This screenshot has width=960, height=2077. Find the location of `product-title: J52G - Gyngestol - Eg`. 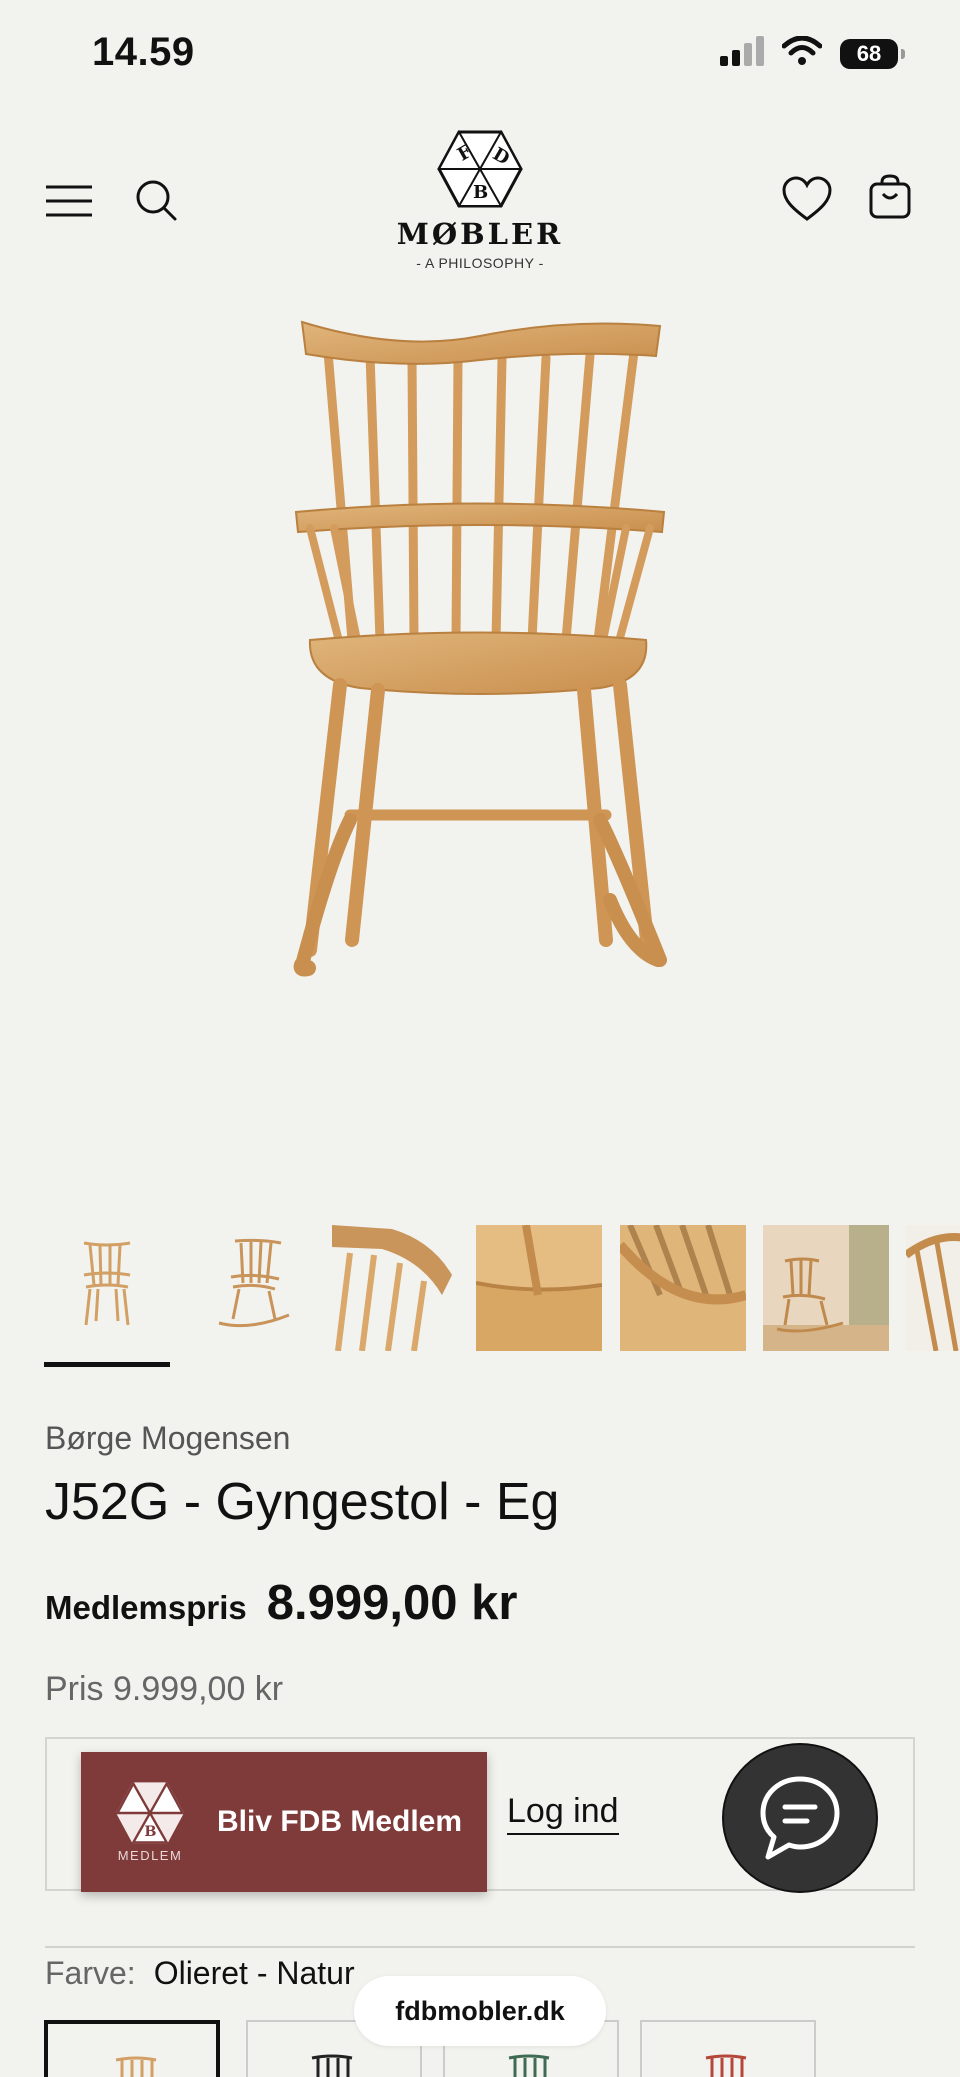

product-title: J52G - Gyngestol - Eg is located at coordinates (302, 1502).